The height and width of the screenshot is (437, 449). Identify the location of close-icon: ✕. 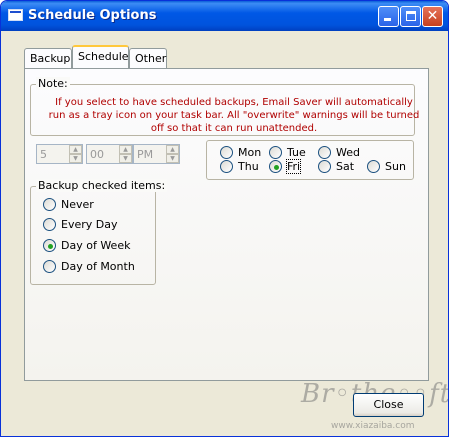
(432, 16).